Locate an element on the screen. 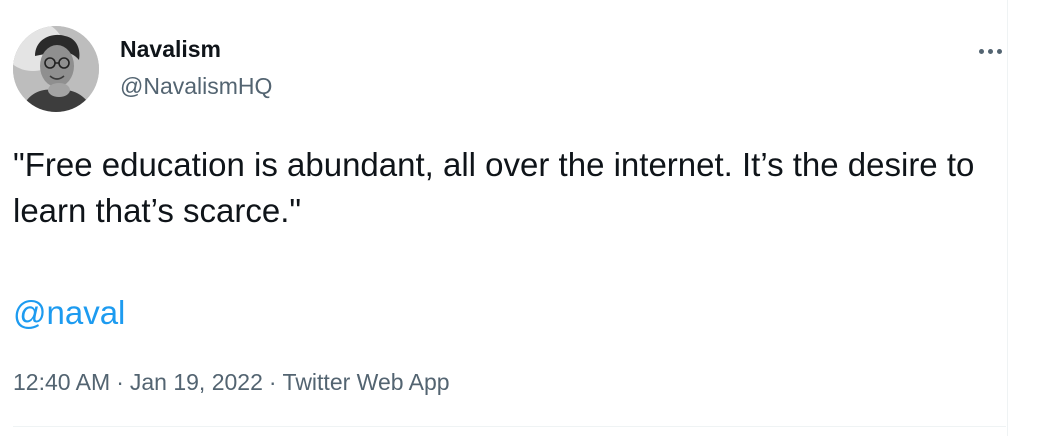 This screenshot has width=1046, height=436. avatar is located at coordinates (56, 69).